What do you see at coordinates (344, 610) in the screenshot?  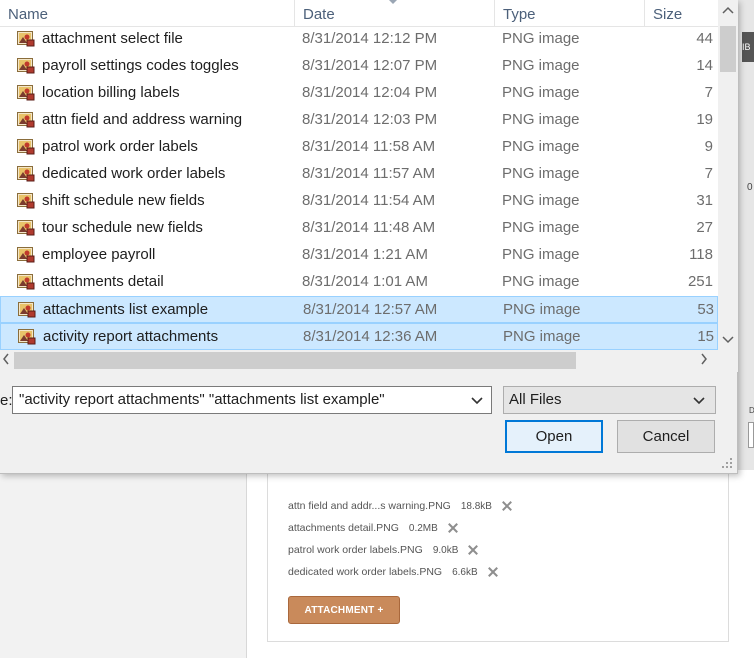 I see `add-attachment-button: ATTACHMENT +` at bounding box center [344, 610].